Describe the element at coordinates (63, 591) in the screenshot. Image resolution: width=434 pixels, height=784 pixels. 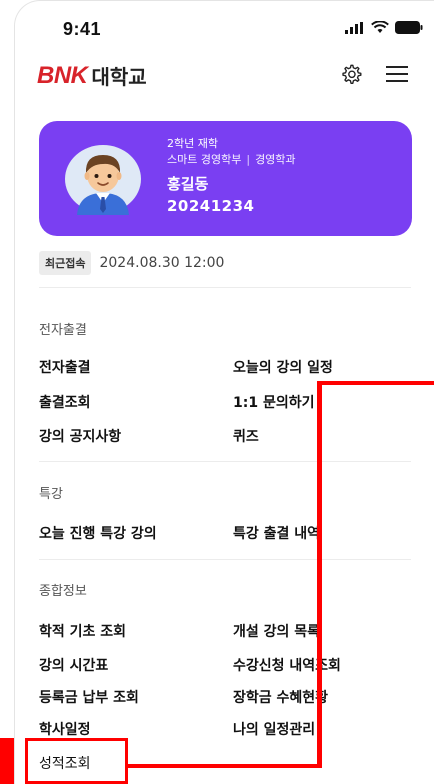
I see `section-title-general: 종합정보` at that location.